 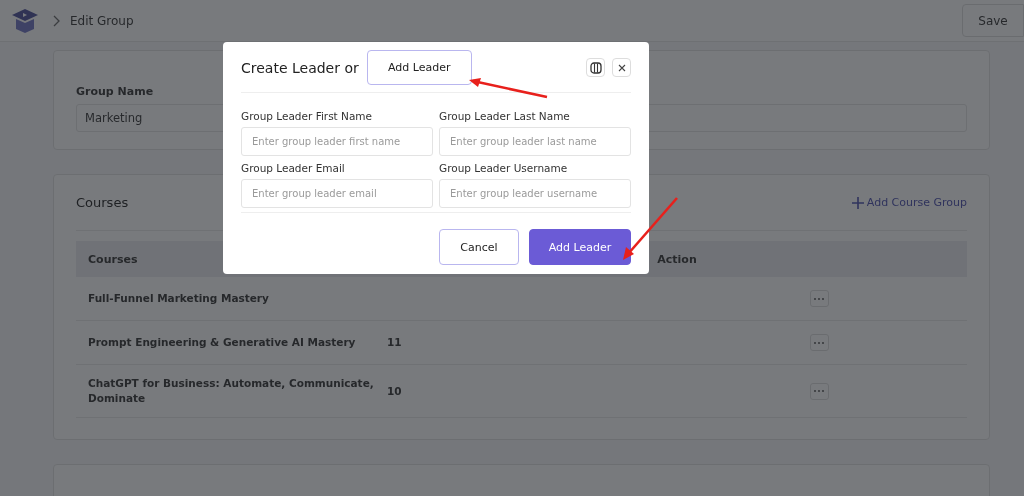 I want to click on section-title: Courses, so click(x=102, y=202).